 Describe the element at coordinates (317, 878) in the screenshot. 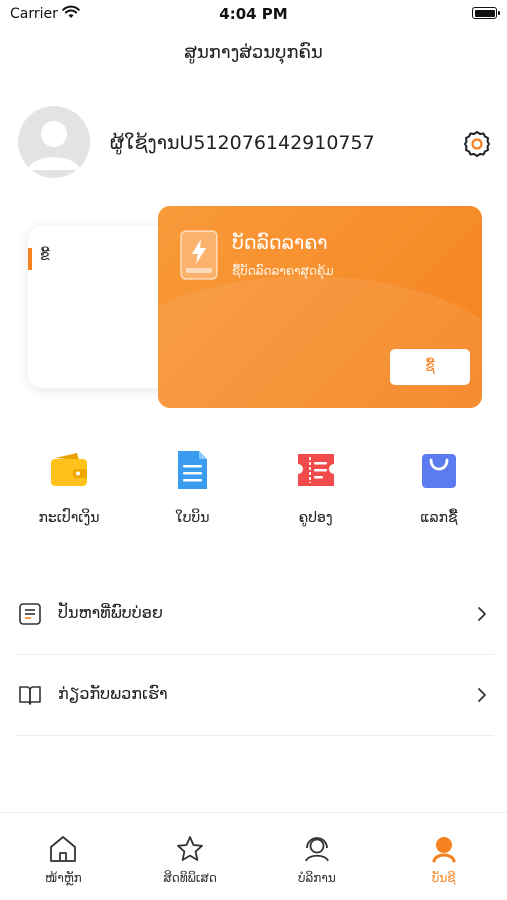

I see `tab-label: ບໍລິການ` at that location.